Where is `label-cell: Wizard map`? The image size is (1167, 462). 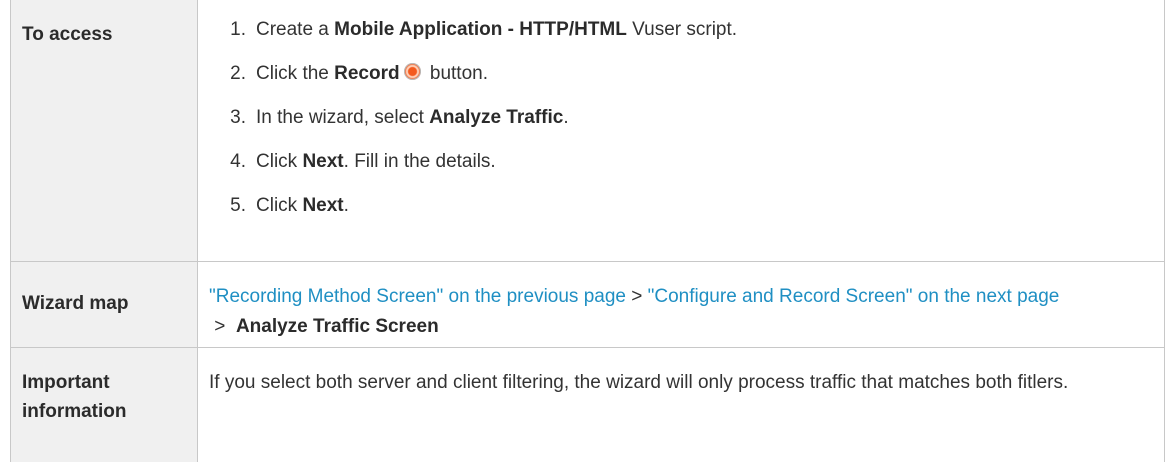
label-cell: Wizard map is located at coordinates (104, 304).